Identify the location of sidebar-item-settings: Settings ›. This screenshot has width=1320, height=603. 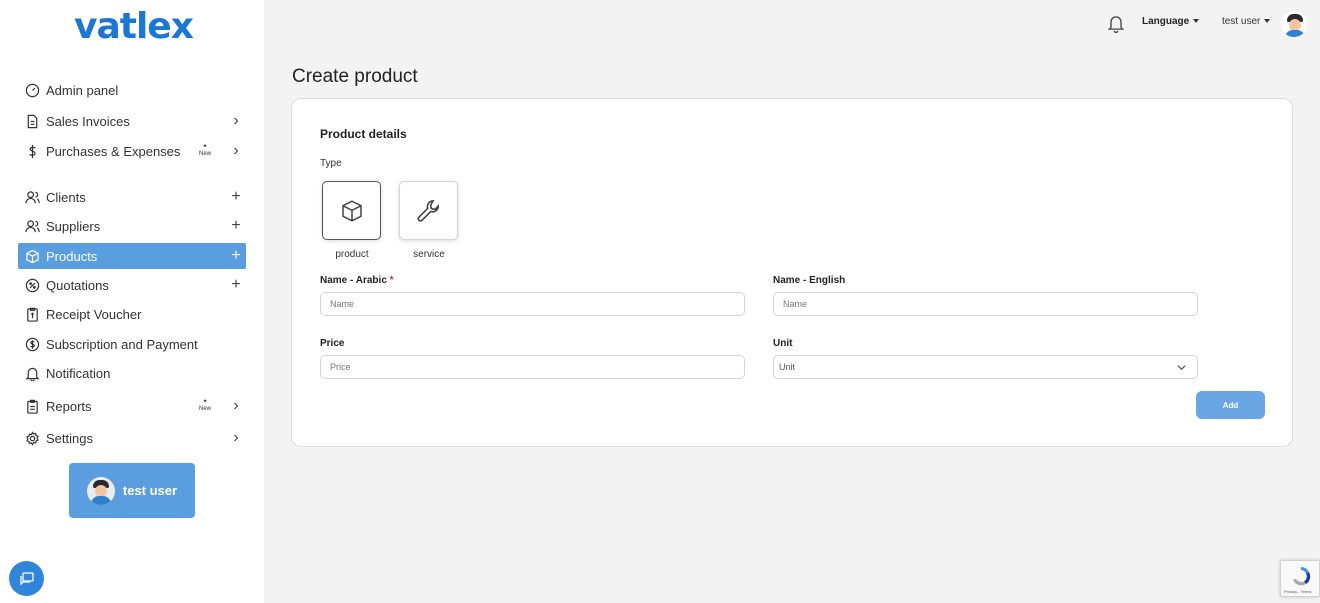
(132, 438).